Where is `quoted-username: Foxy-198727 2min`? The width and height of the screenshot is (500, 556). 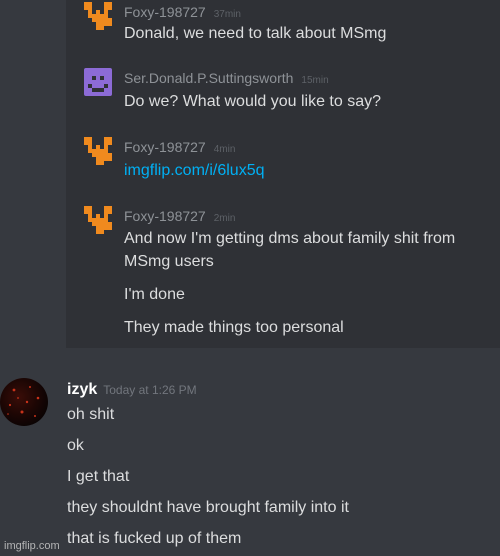
quoted-username: Foxy-198727 2min is located at coordinates (179, 216).